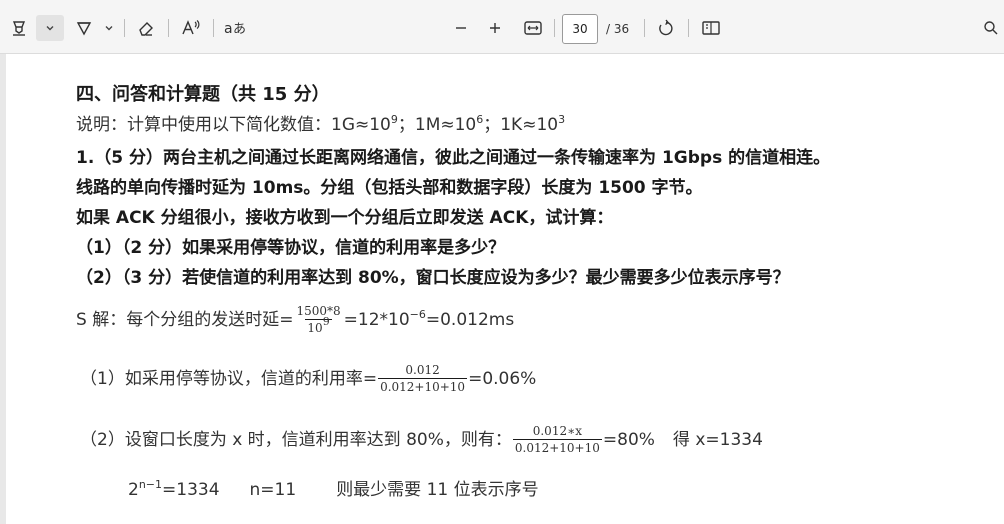  What do you see at coordinates (191, 490) in the screenshot?
I see `answer-3-eq: =1334` at bounding box center [191, 490].